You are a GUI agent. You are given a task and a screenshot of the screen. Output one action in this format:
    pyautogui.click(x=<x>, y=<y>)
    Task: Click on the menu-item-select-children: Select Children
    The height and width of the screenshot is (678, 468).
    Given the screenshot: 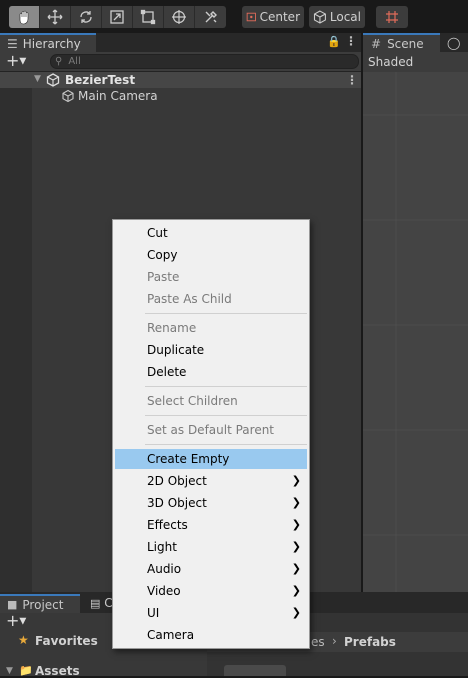 What is the action you would take?
    pyautogui.click(x=192, y=401)
    